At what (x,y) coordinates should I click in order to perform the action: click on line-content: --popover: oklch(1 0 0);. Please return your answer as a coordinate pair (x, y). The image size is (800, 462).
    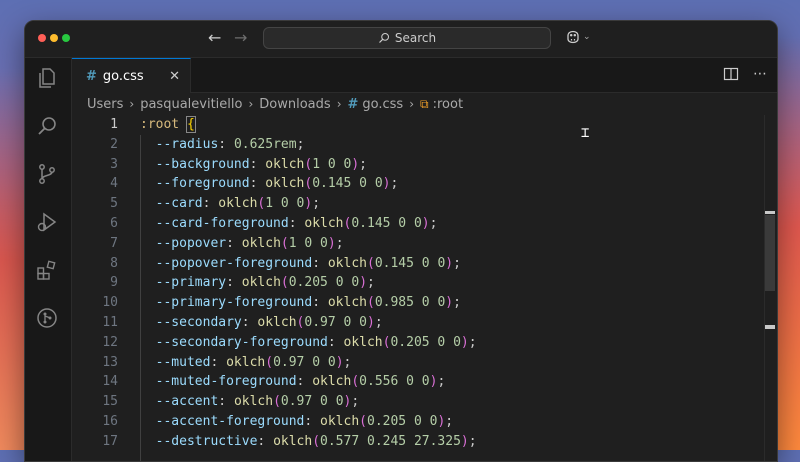
    Looking at the image, I should click on (242, 244).